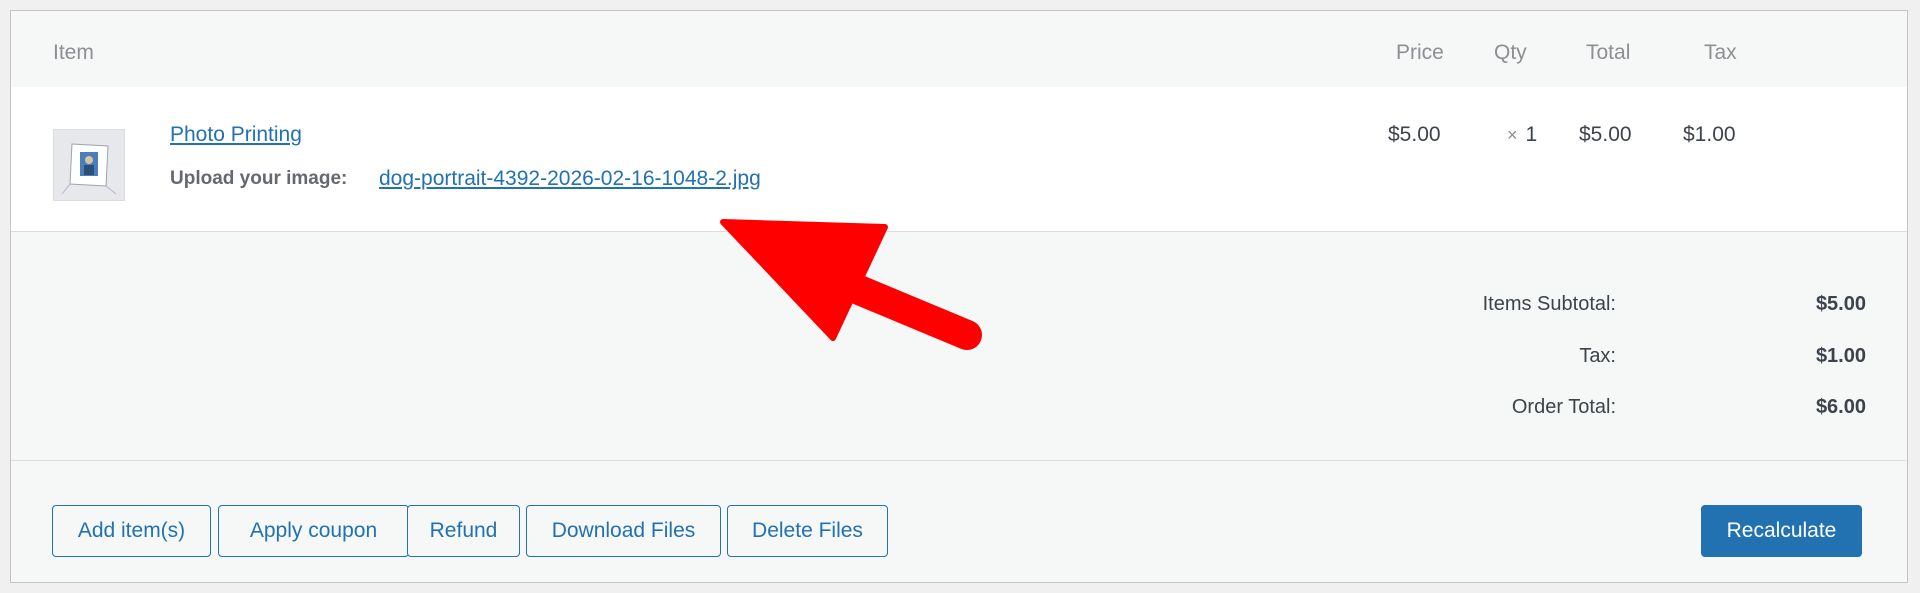 The image size is (1920, 593). I want to click on subtotal-label: Items Subtotal:, so click(1549, 304).